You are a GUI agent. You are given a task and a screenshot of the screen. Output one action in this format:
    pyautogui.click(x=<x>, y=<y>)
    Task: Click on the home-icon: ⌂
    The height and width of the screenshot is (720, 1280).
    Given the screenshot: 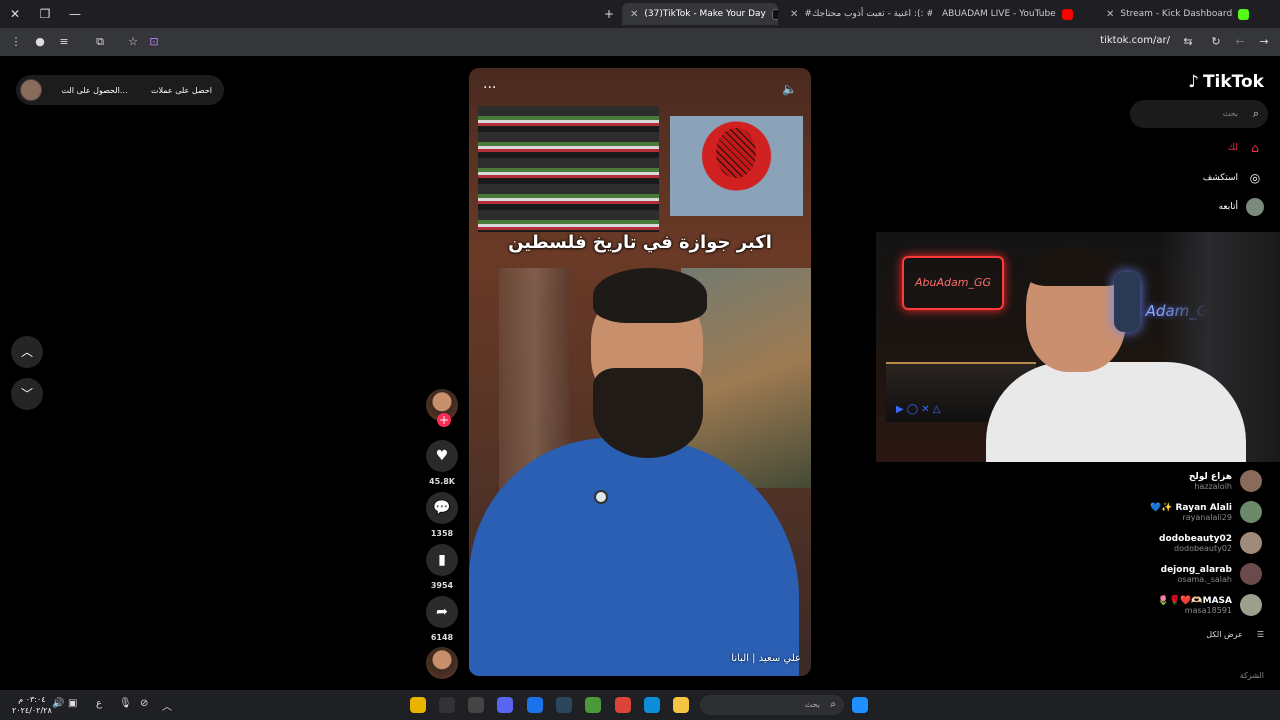 What is the action you would take?
    pyautogui.click(x=1255, y=148)
    